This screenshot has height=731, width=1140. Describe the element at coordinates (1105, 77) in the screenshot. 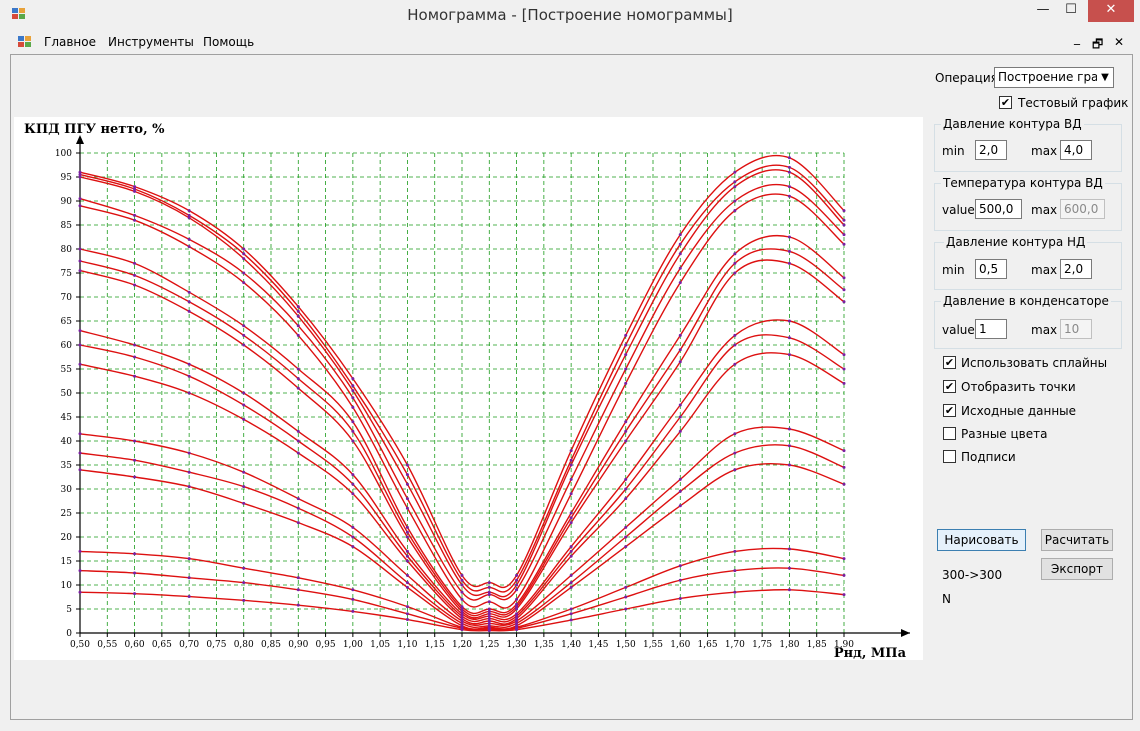

I see `chevron-down-icon: ▼` at that location.